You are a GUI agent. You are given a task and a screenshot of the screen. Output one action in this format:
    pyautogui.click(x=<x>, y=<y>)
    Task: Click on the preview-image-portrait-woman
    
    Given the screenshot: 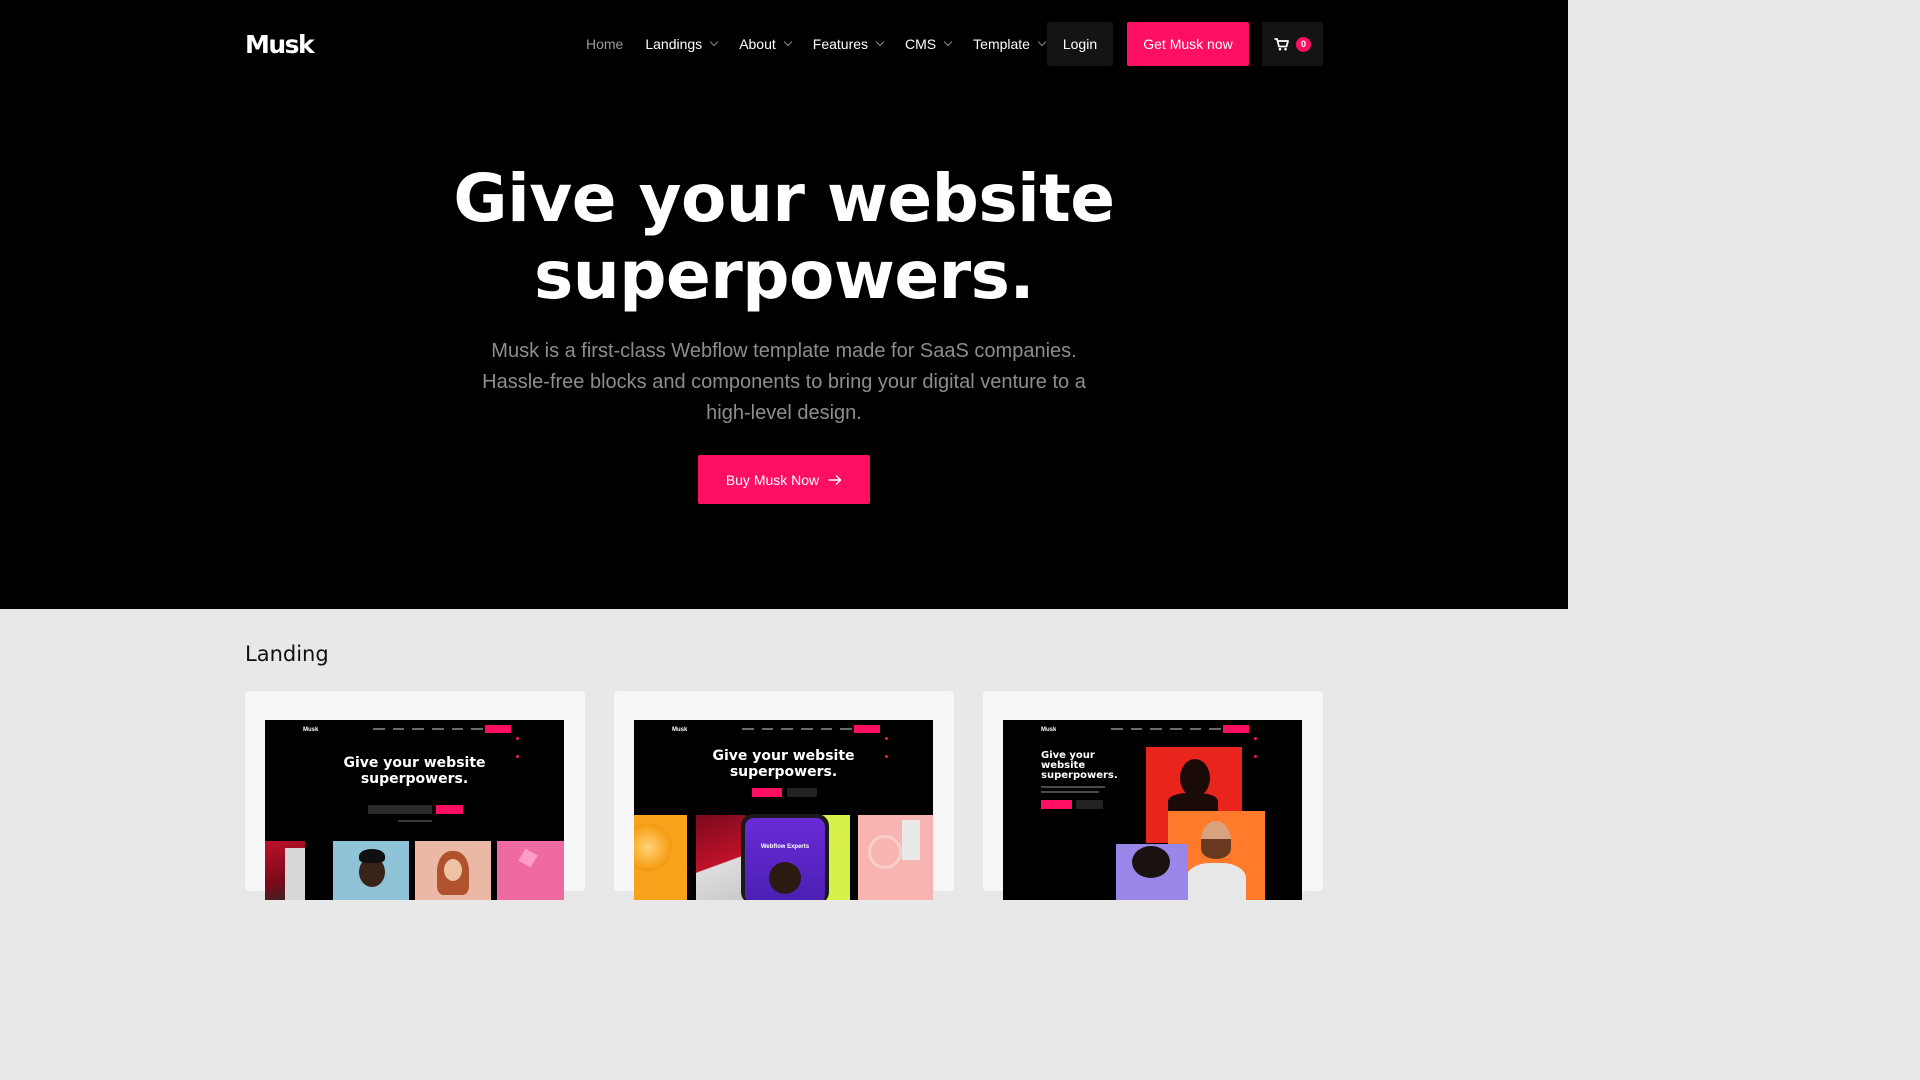 What is the action you would take?
    pyautogui.click(x=453, y=870)
    